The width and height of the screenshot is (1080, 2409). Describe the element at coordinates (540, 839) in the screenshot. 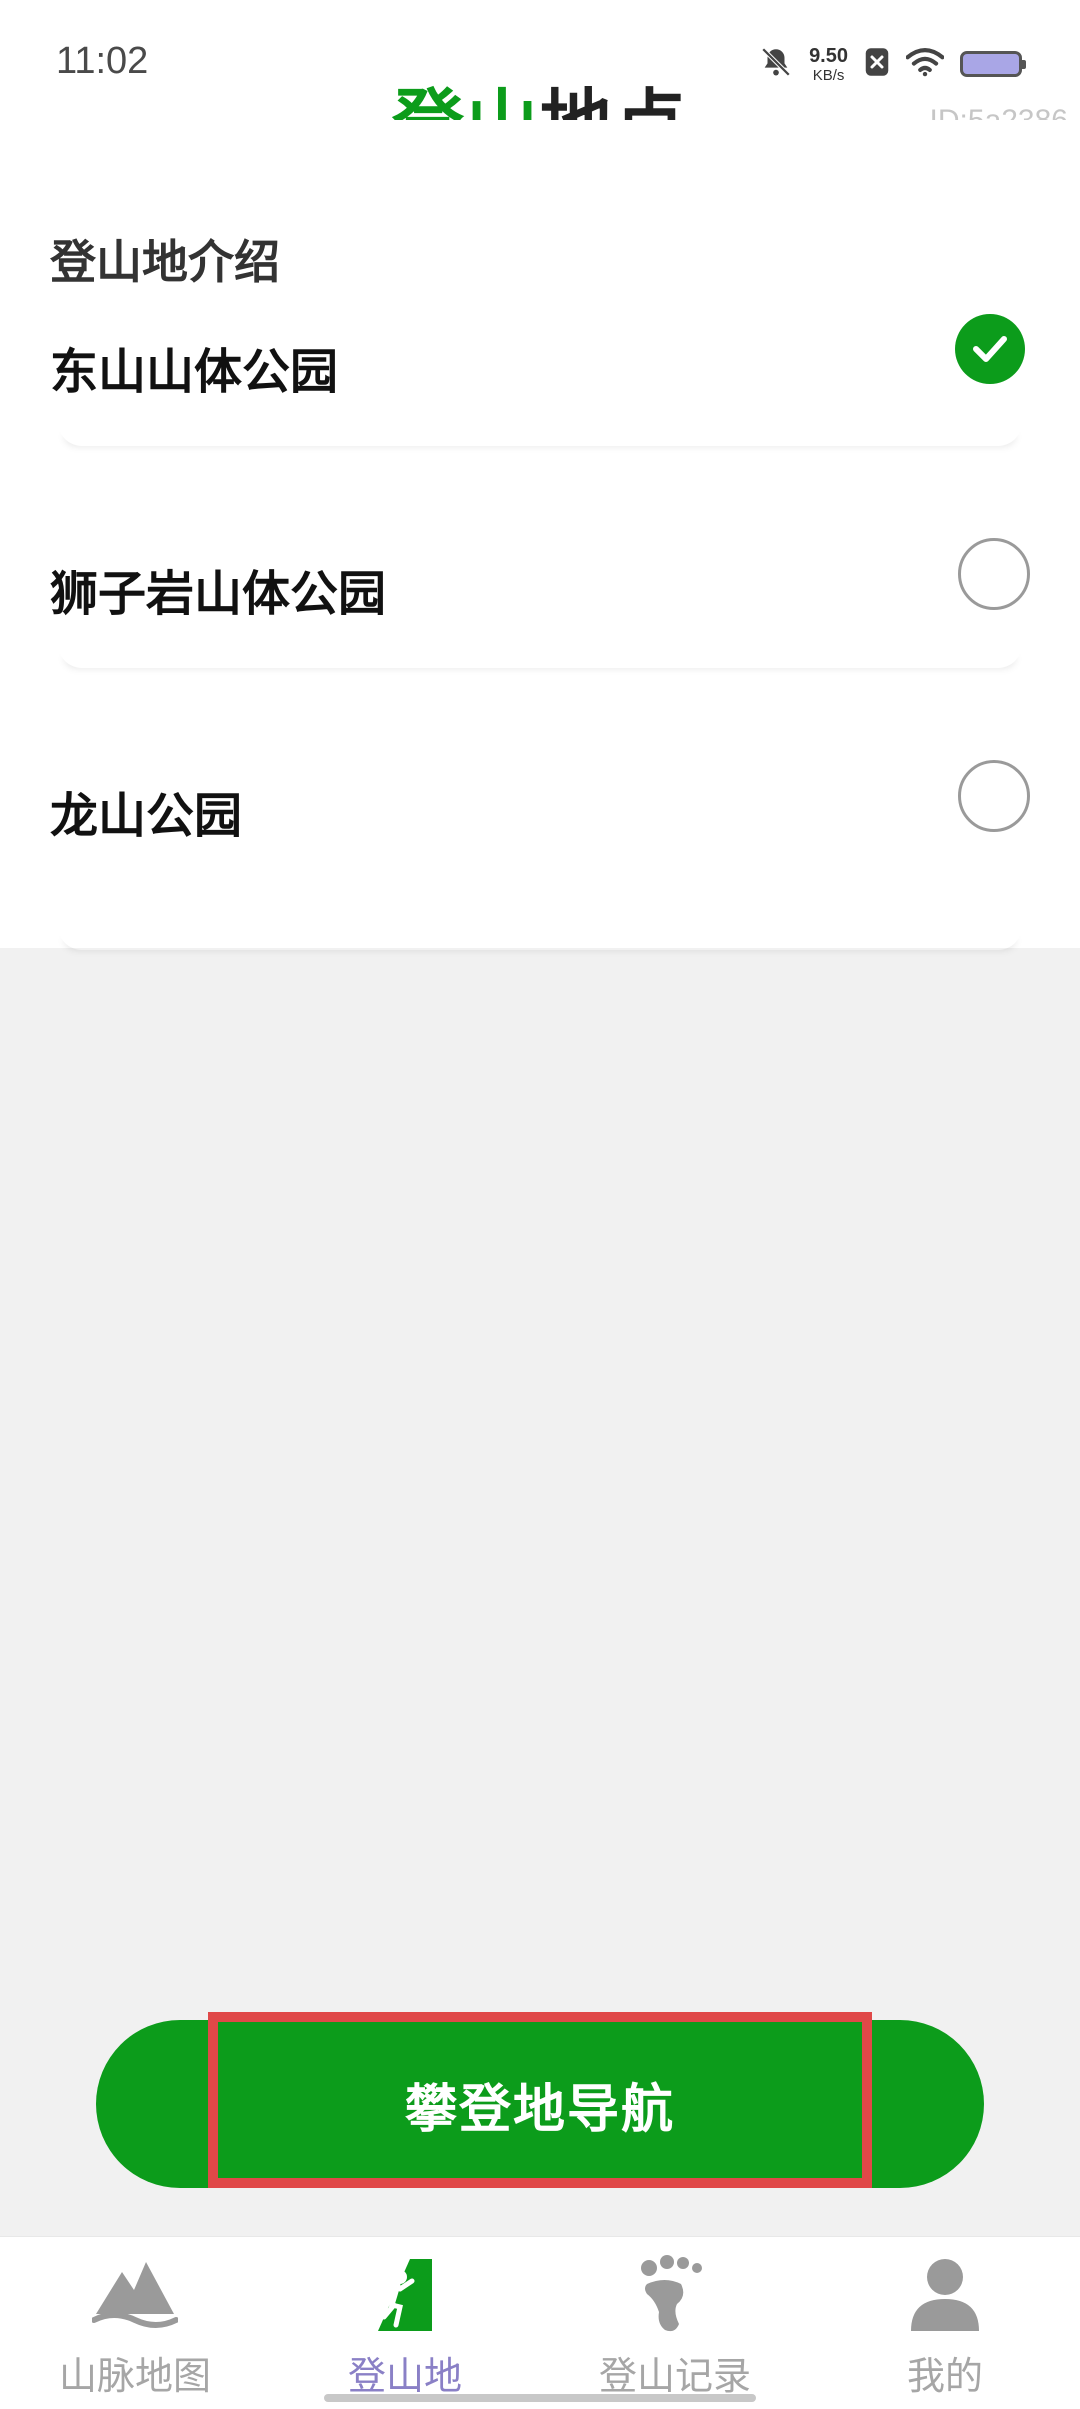

I see `location-item-longshan: 龙山公园` at that location.